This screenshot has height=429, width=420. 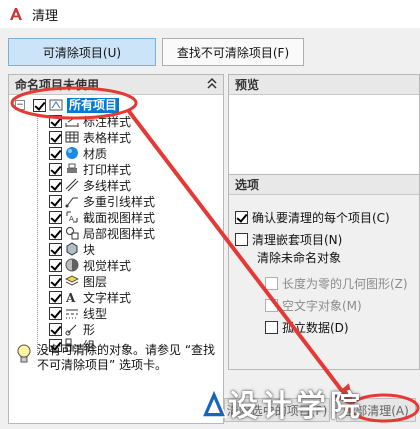 I want to click on tree-item: A 文字样式, so click(x=116, y=297).